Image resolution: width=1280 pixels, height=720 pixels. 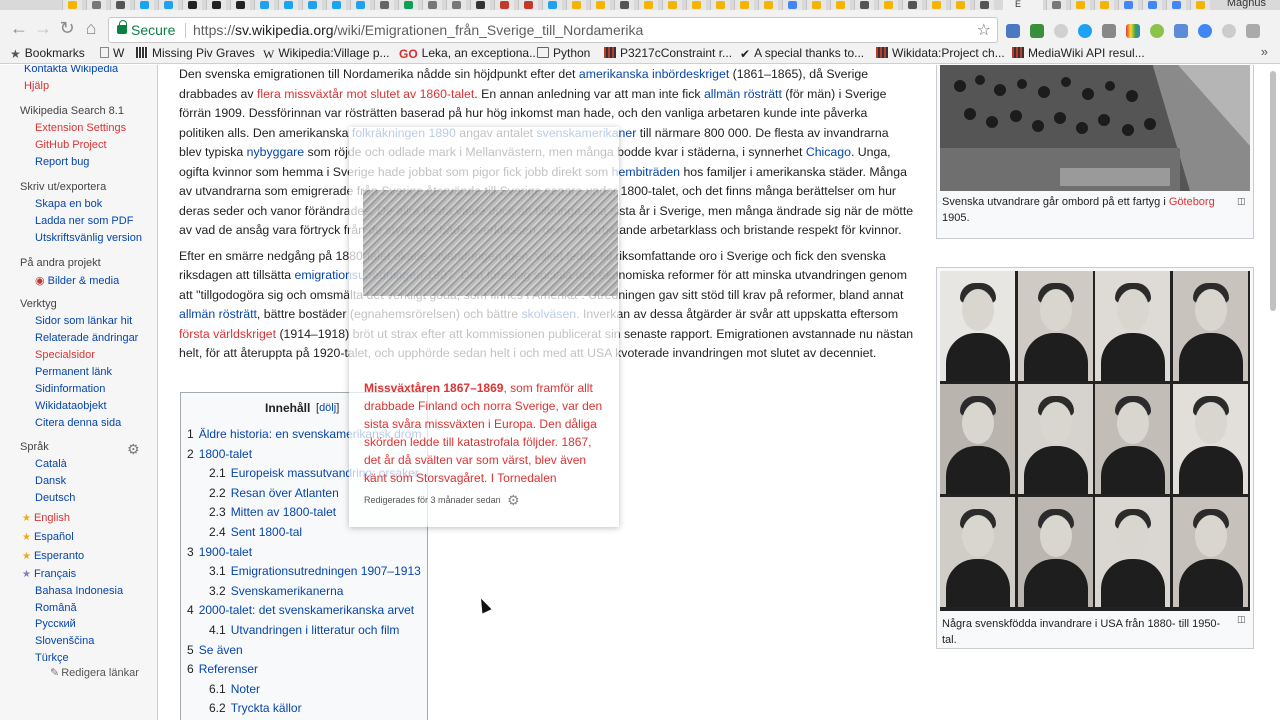 What do you see at coordinates (84, 221) in the screenshot?
I see `sidebar-item-download-pdf: Ladda ner som PDF` at bounding box center [84, 221].